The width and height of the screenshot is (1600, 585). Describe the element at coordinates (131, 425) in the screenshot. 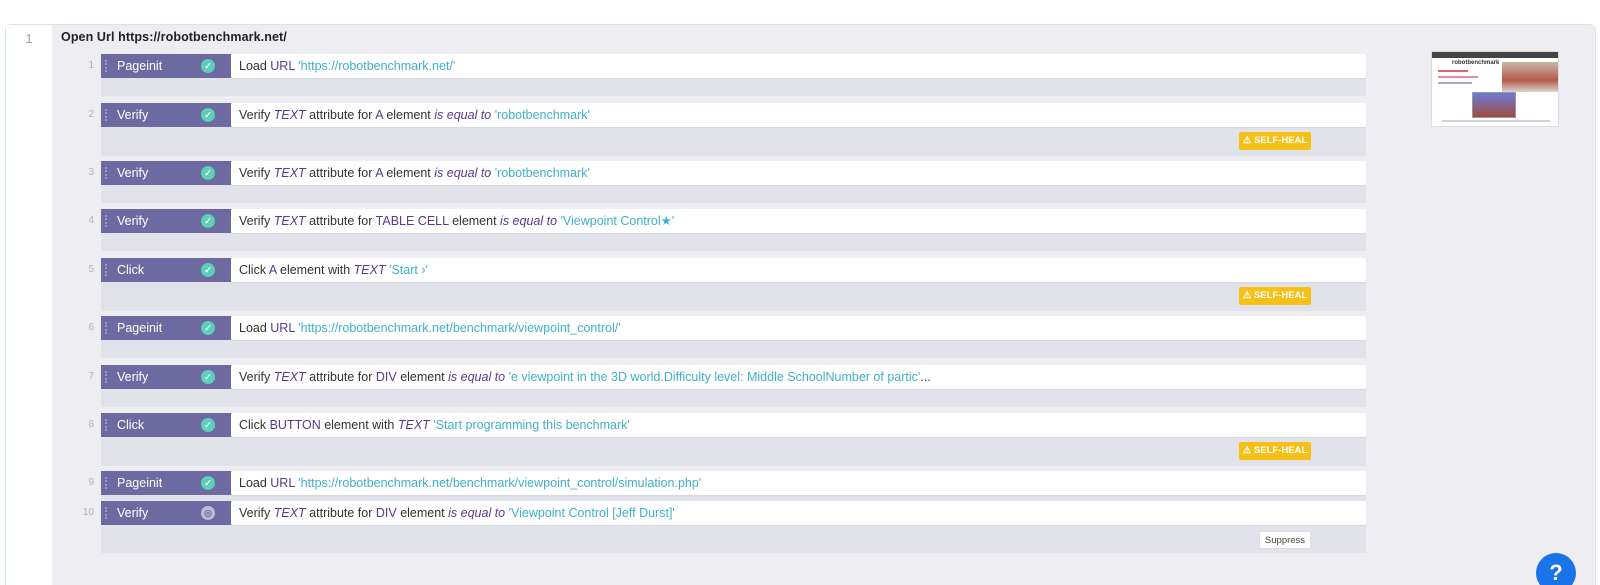

I see `action-type-label: Click` at that location.